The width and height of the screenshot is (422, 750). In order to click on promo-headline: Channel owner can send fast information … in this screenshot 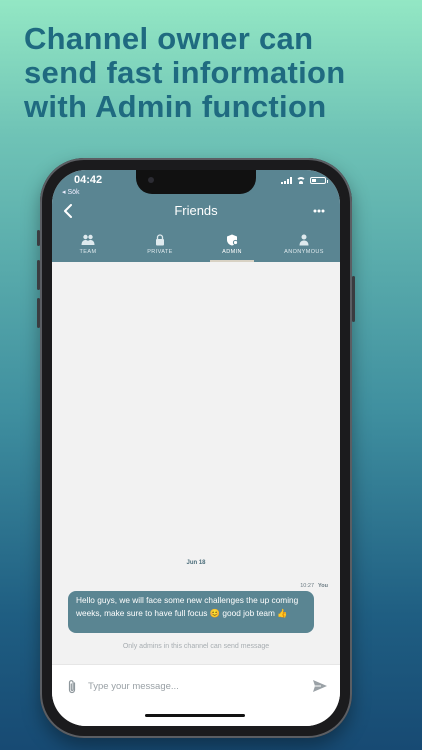, I will do `click(185, 72)`.